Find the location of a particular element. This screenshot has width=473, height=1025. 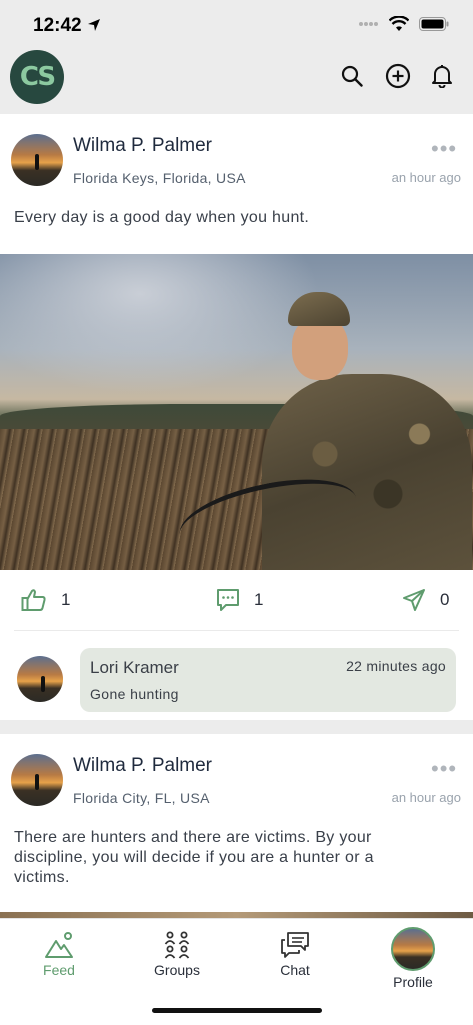

status-bar: 12:42 is located at coordinates (236, 25).